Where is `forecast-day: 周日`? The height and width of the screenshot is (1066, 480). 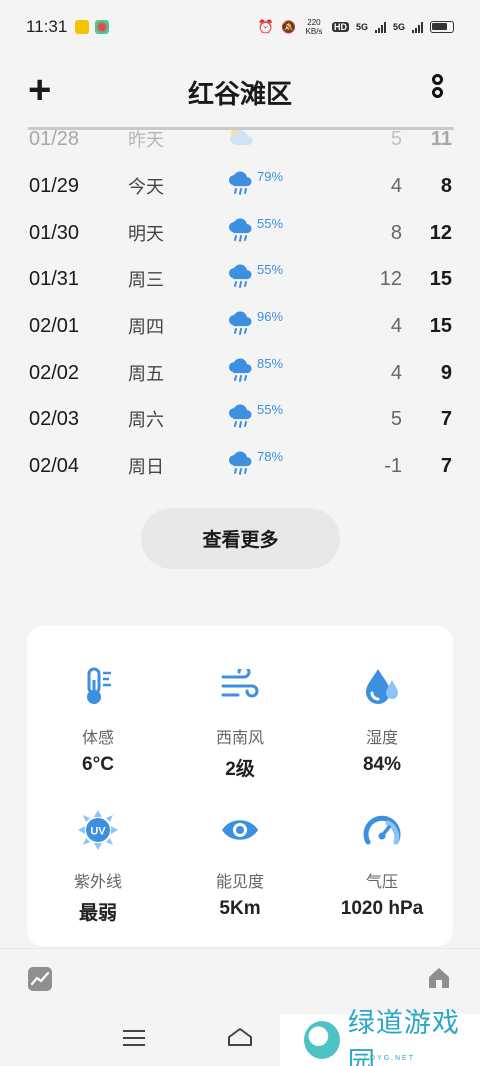 forecast-day: 周日 is located at coordinates (146, 467).